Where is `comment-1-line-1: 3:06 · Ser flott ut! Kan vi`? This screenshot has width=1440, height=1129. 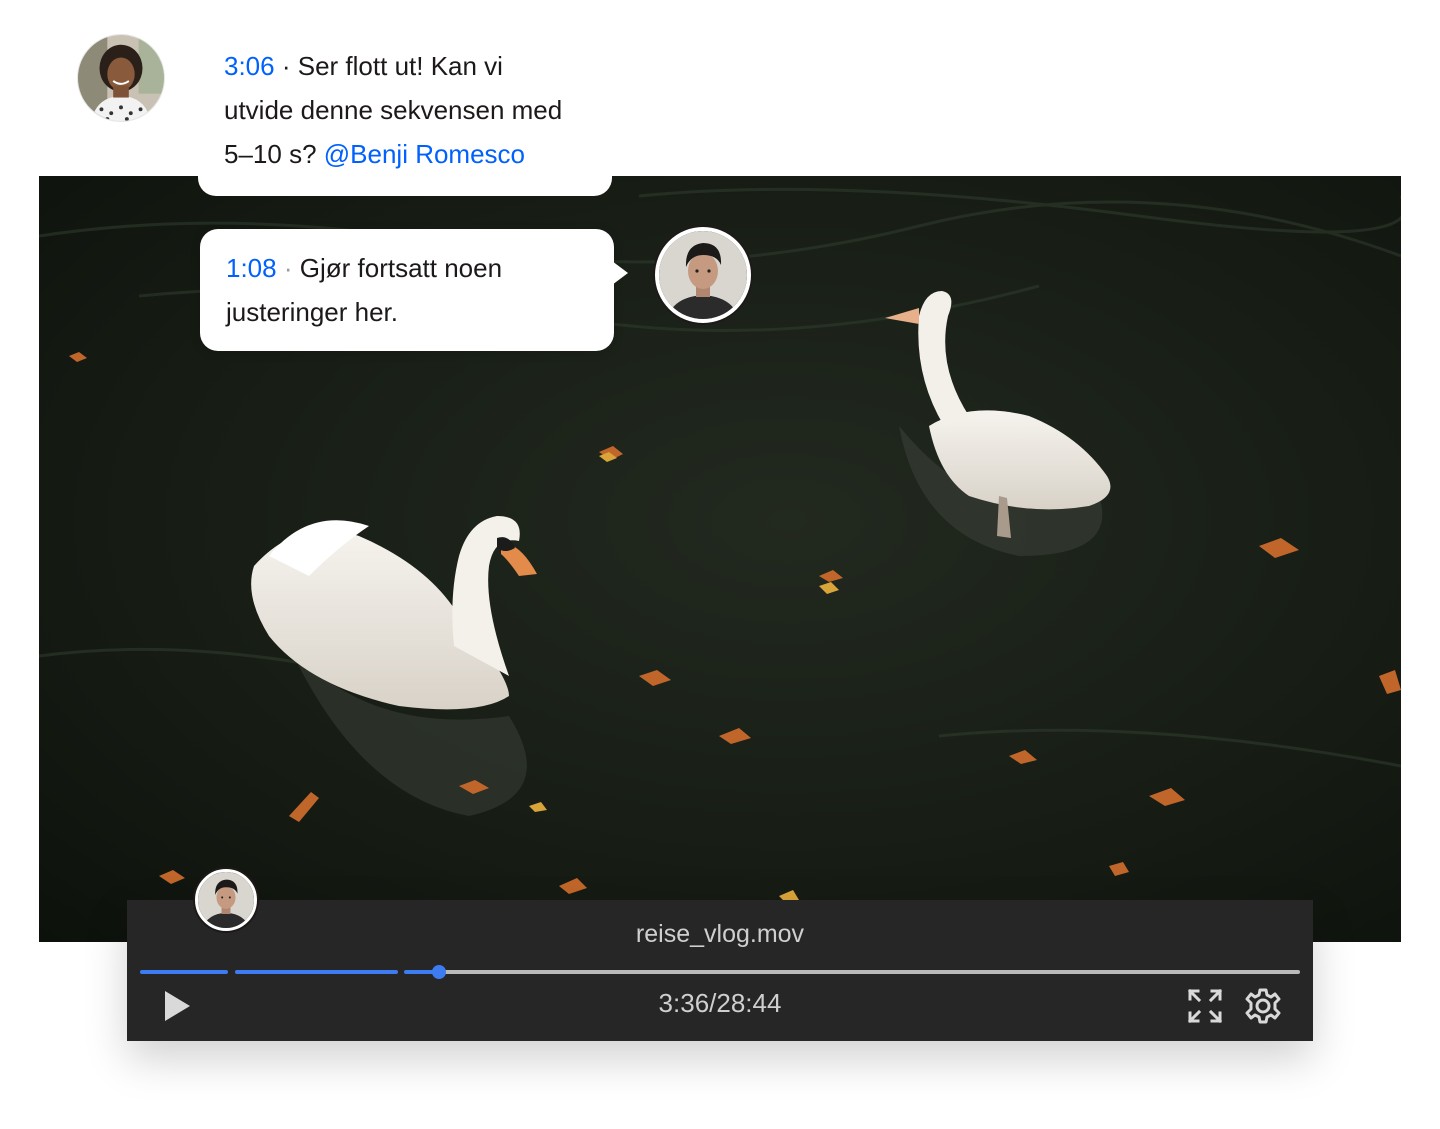
comment-1-line-1: 3:06 · Ser flott ut! Kan vi is located at coordinates (408, 66).